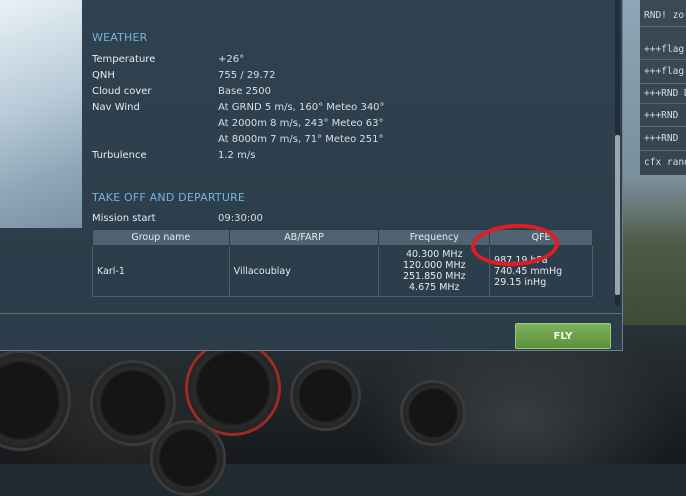  What do you see at coordinates (663, 72) in the screenshot?
I see `log-line: +++flag` at bounding box center [663, 72].